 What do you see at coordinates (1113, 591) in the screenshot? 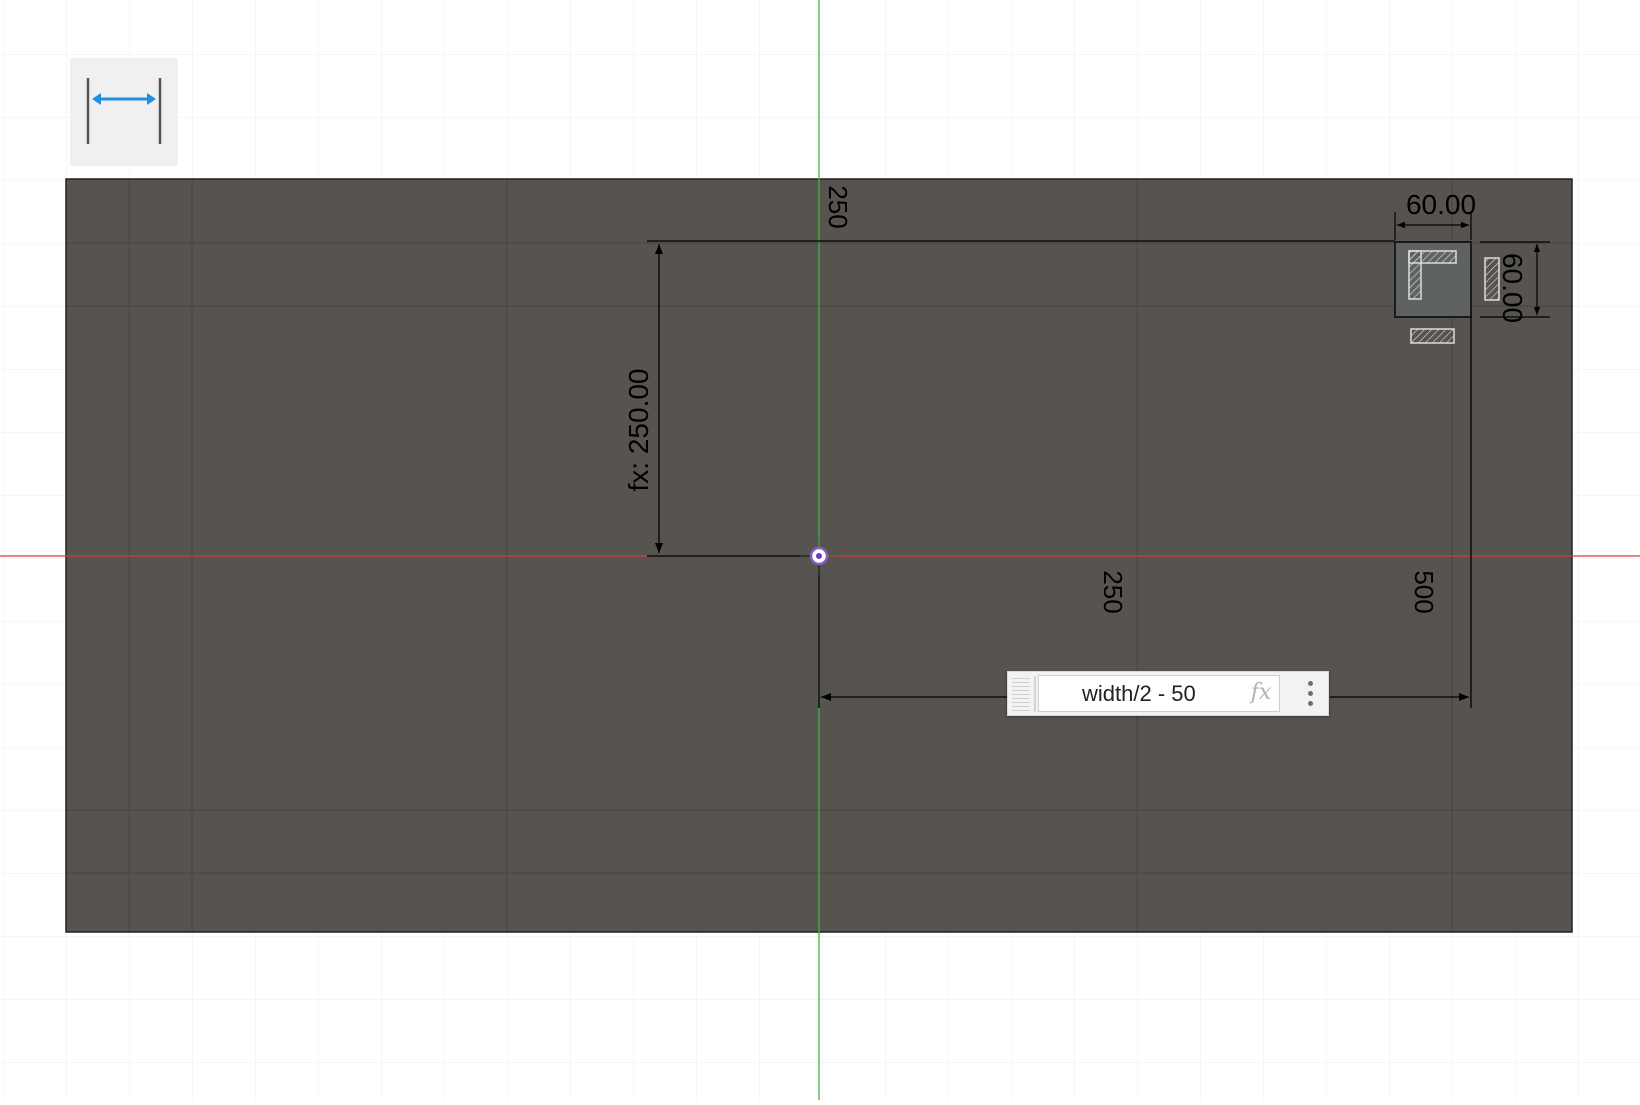
I see `center-to-slot-label: 250` at bounding box center [1113, 591].